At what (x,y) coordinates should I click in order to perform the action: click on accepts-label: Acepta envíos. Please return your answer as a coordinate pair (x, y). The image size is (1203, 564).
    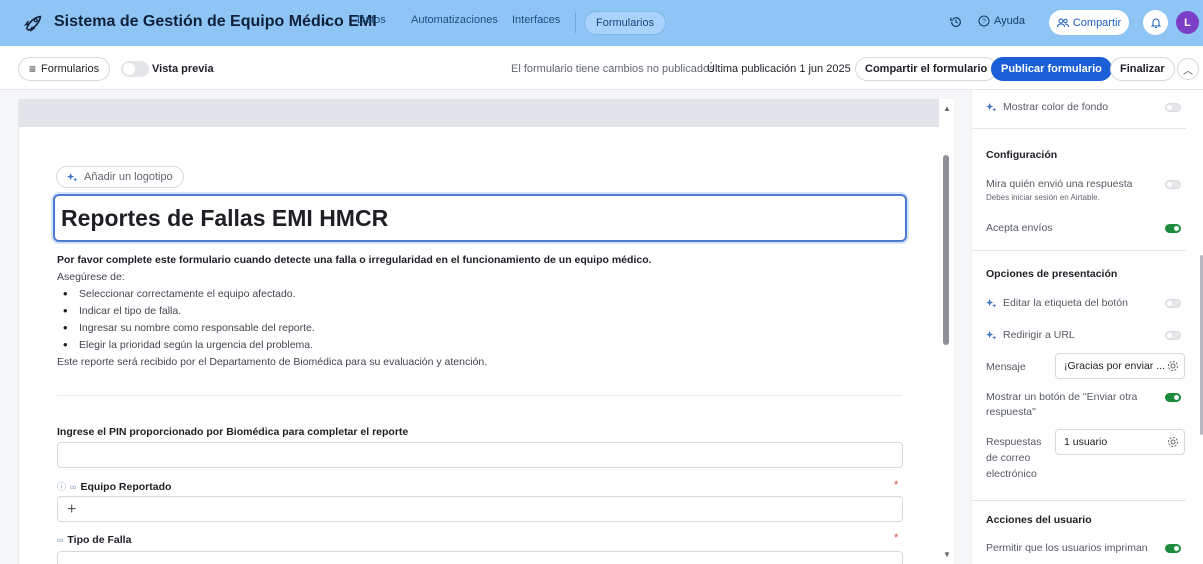
    Looking at the image, I should click on (1019, 228).